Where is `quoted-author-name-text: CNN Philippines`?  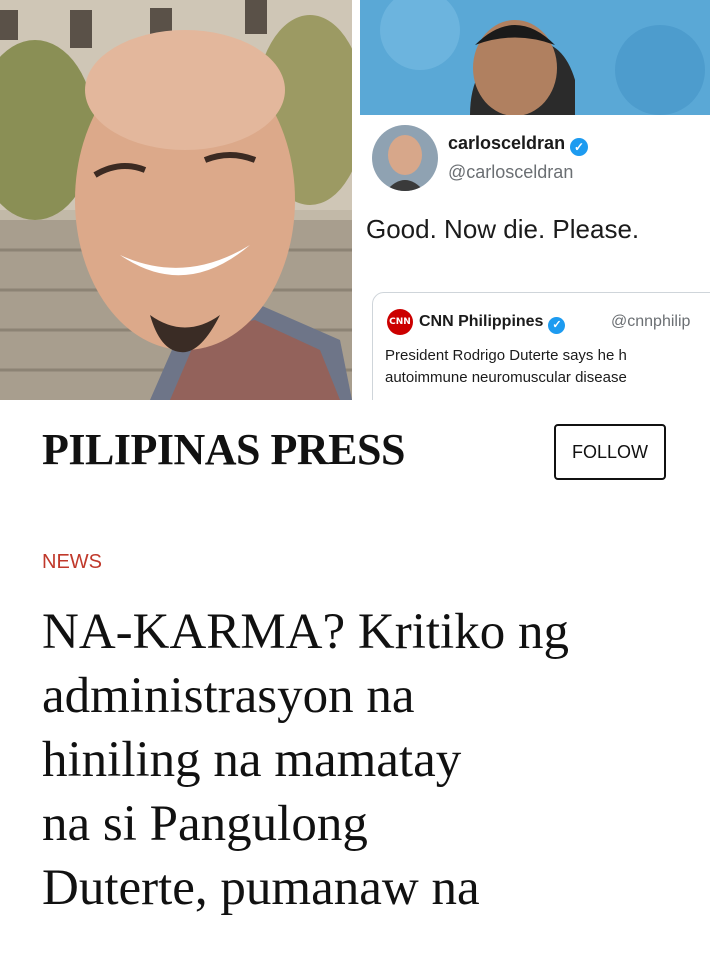 quoted-author-name-text: CNN Philippines is located at coordinates (481, 321).